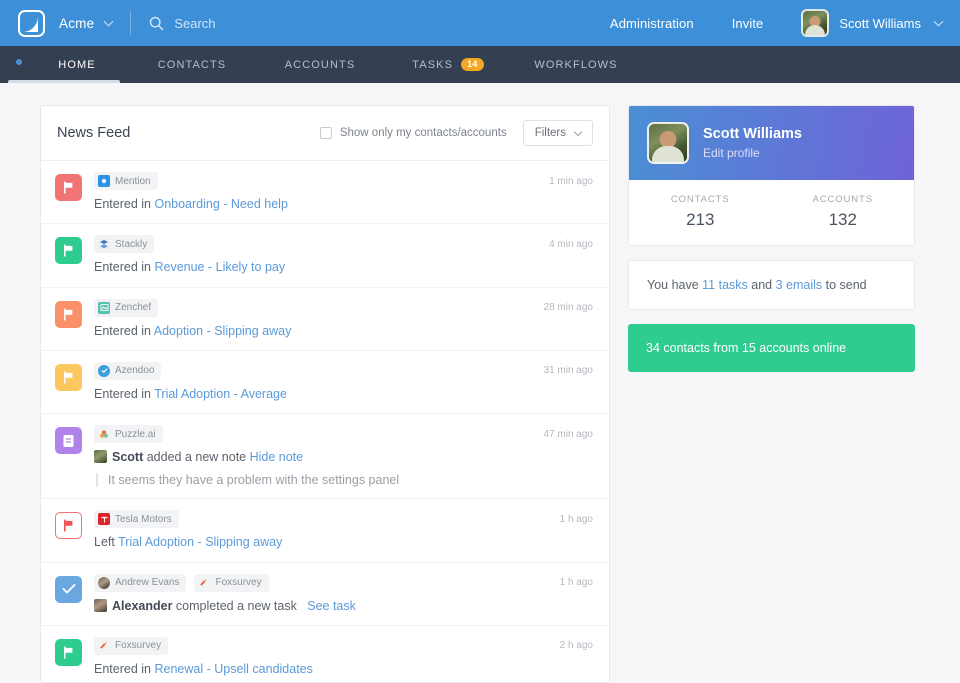  Describe the element at coordinates (799, 285) in the screenshot. I see `emails-link: 3 emails` at that location.